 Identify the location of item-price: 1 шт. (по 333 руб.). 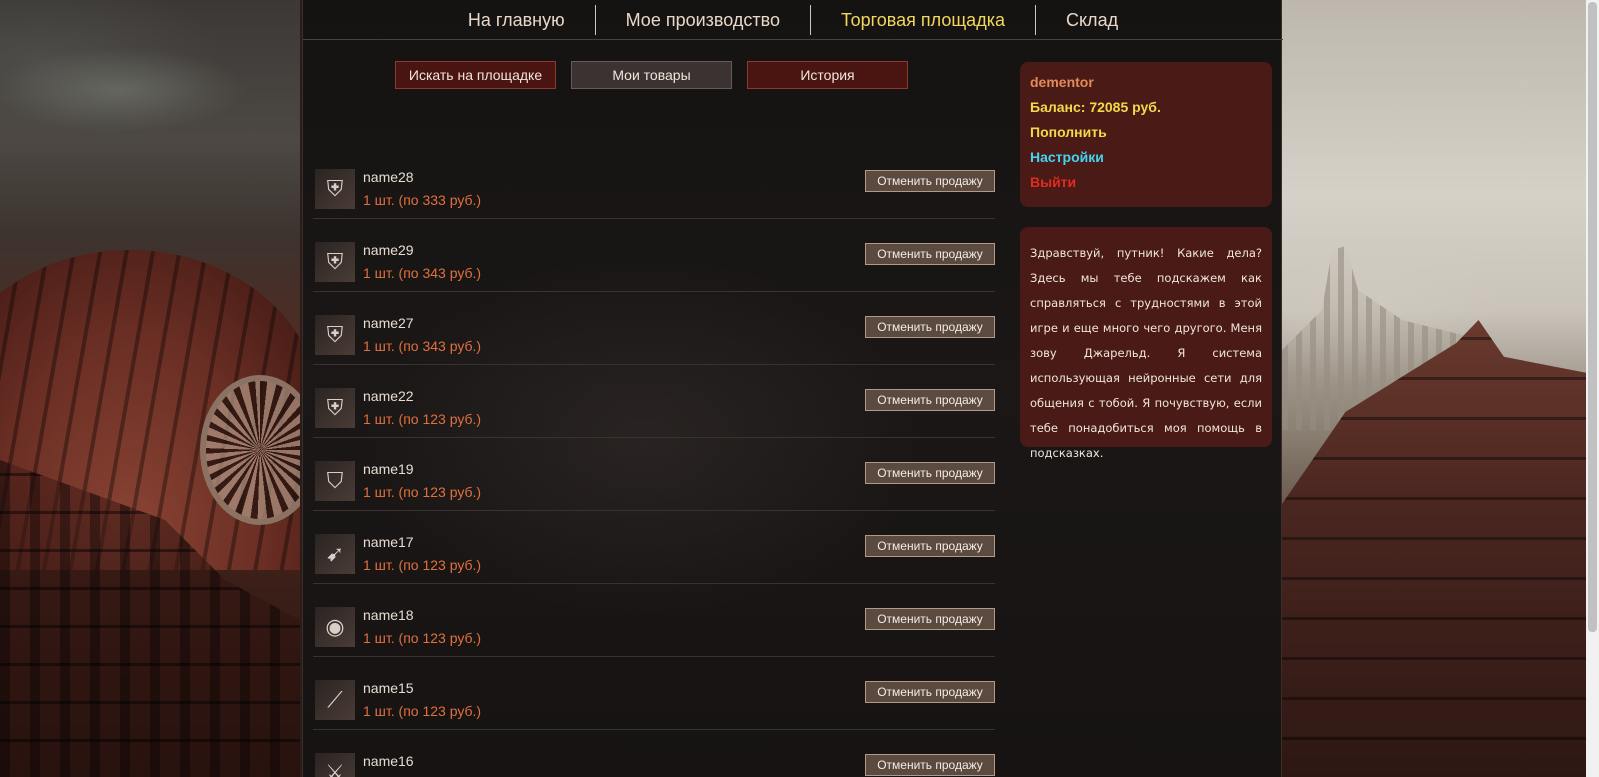
(422, 200).